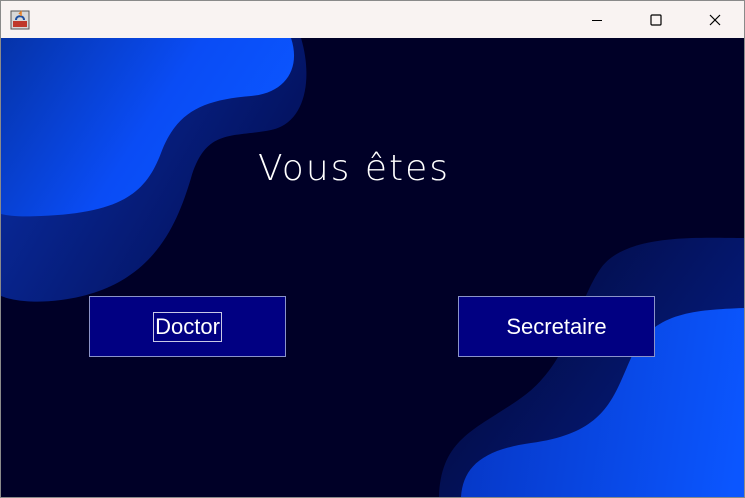 The height and width of the screenshot is (498, 745). I want to click on page-heading: Vous êtes, so click(354, 168).